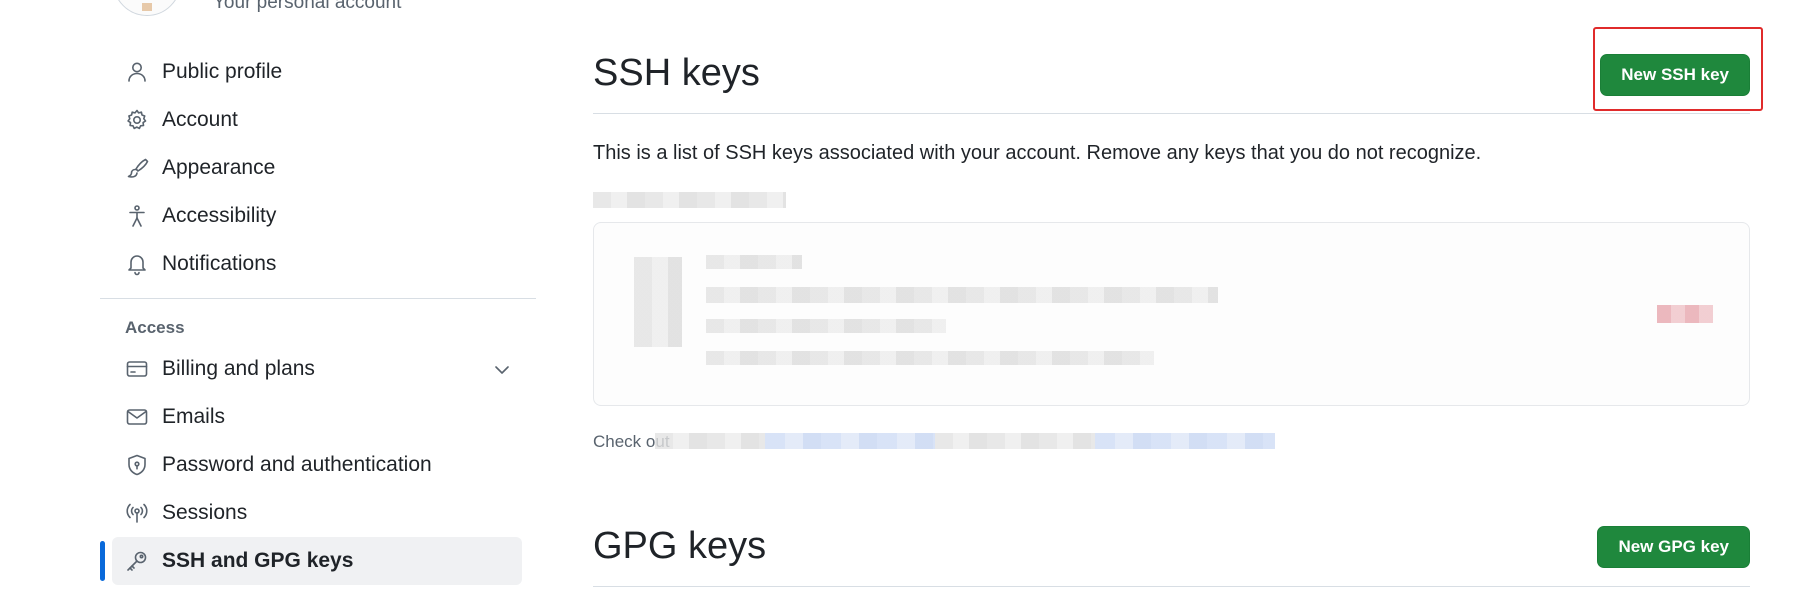 This screenshot has height=601, width=1804. What do you see at coordinates (318, 216) in the screenshot?
I see `sidebar-item-accessibility: Accessibility` at bounding box center [318, 216].